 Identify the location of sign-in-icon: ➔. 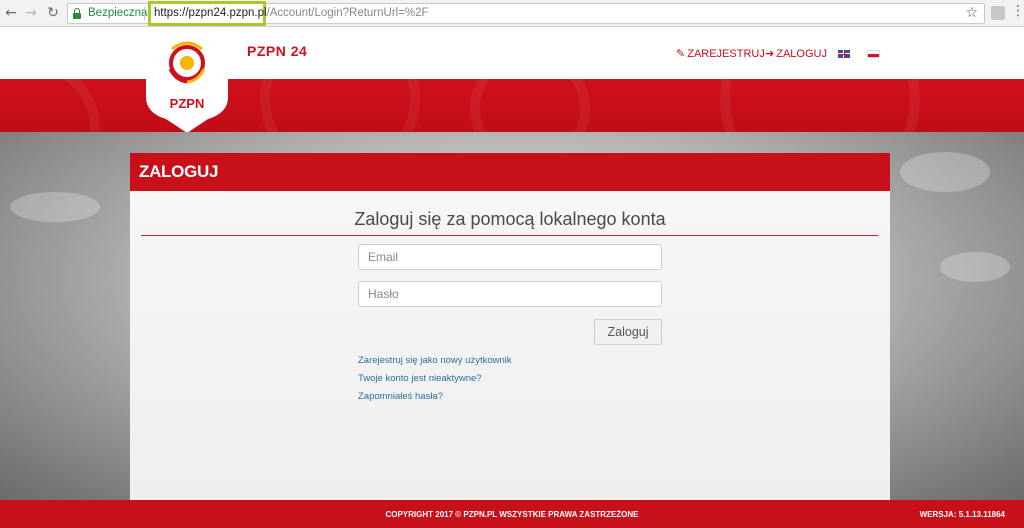
(770, 53).